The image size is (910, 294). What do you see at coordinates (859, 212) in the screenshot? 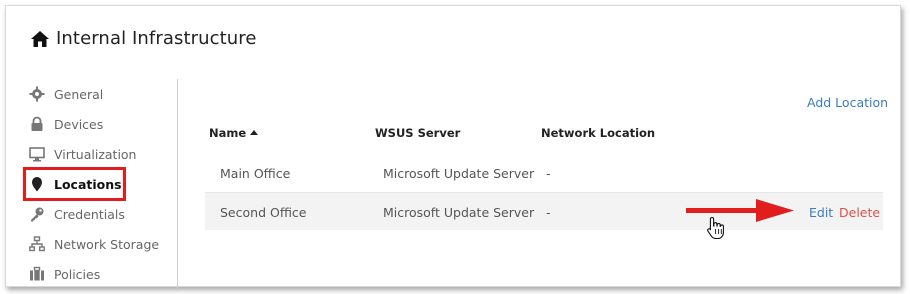
I see `delete-link: Delete` at bounding box center [859, 212].